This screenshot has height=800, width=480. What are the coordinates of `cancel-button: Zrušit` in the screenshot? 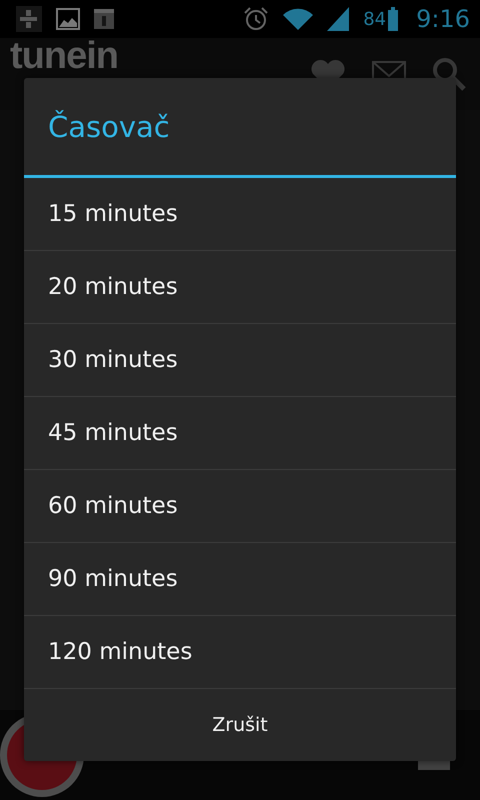 It's located at (240, 725).